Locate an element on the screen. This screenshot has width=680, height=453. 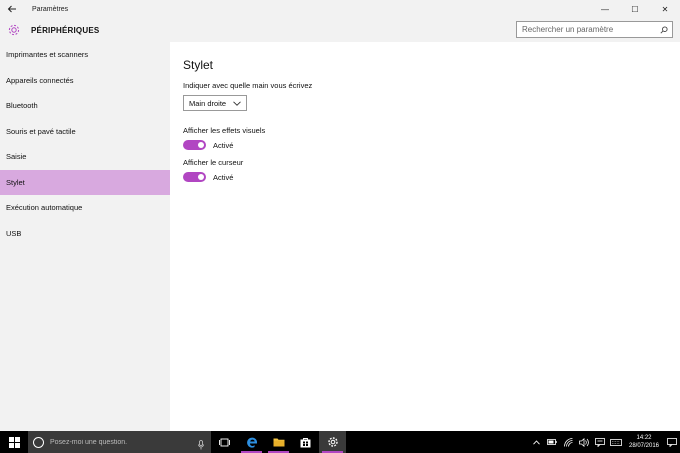
sidebar-item-connected-devices: Appareils connectés is located at coordinates (85, 81).